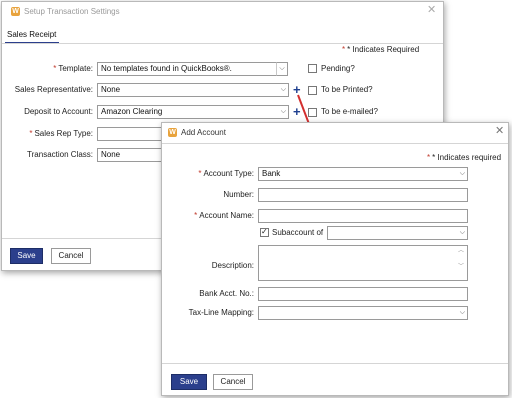 This screenshot has height=398, width=512. What do you see at coordinates (193, 90) in the screenshot?
I see `sales-rep-select: None ⌵` at bounding box center [193, 90].